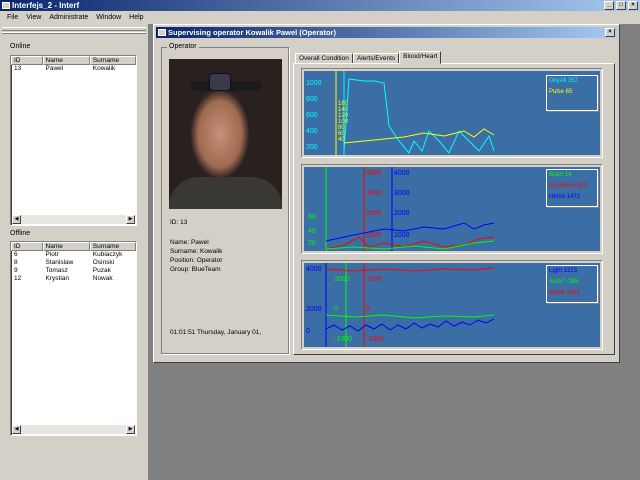 The height and width of the screenshot is (480, 640). What do you see at coordinates (102, 278) in the screenshot?
I see `cell-surname: Nowak` at bounding box center [102, 278].